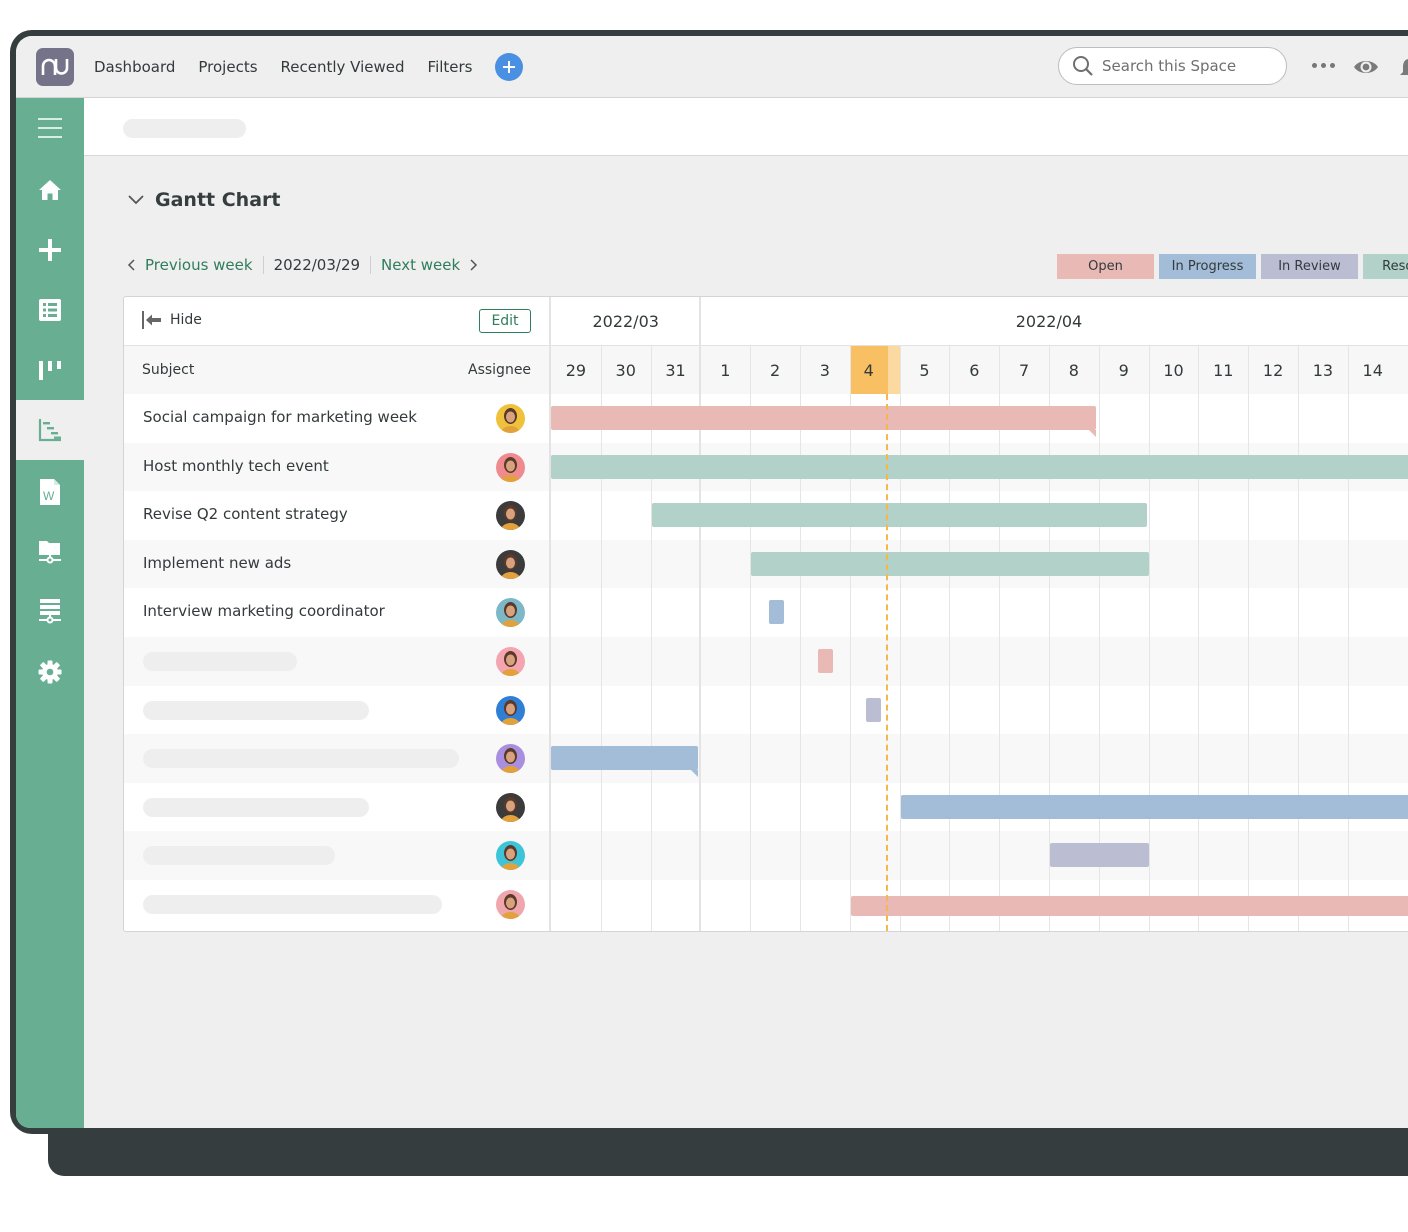 This screenshot has width=1408, height=1232. I want to click on previous-week-link: Previous week, so click(199, 265).